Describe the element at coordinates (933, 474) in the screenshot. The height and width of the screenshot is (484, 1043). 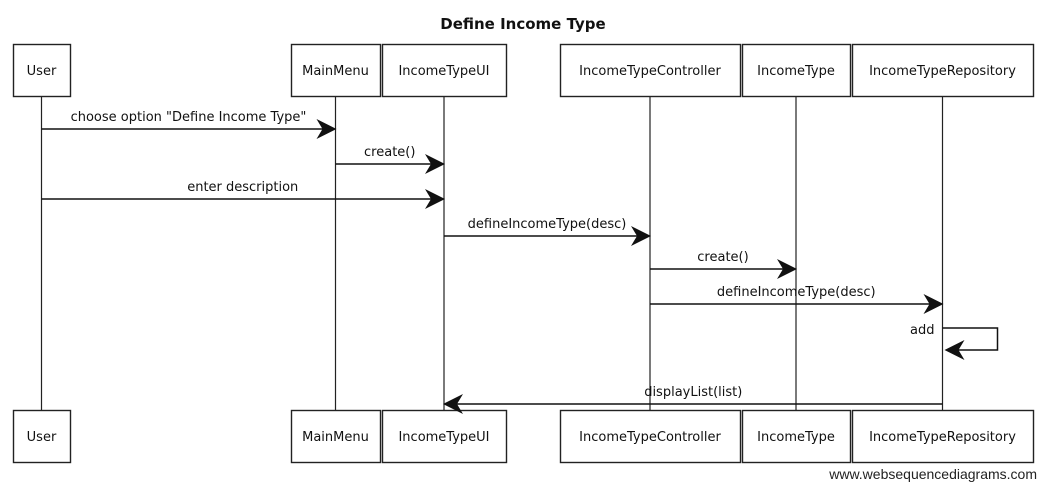
I see `watermark: www.websequencediagrams.com` at that location.